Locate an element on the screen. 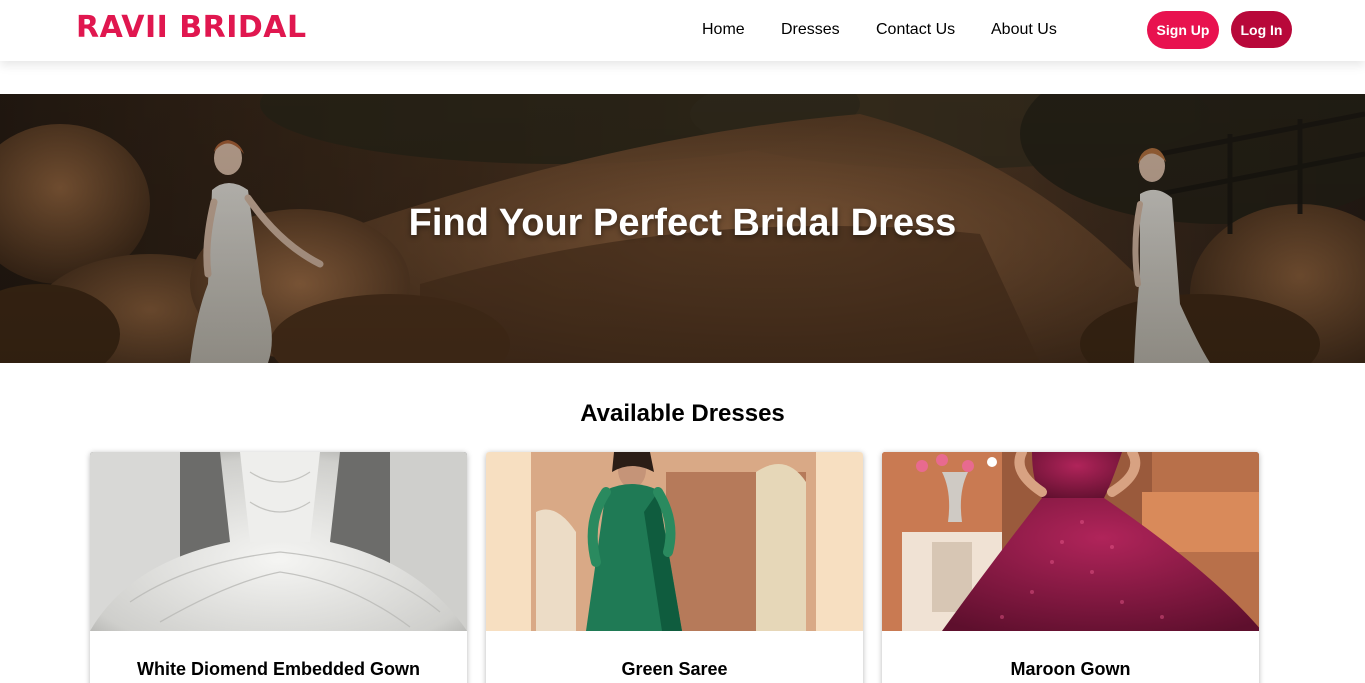  dress-card: Maroon Gown is located at coordinates (1070, 567).